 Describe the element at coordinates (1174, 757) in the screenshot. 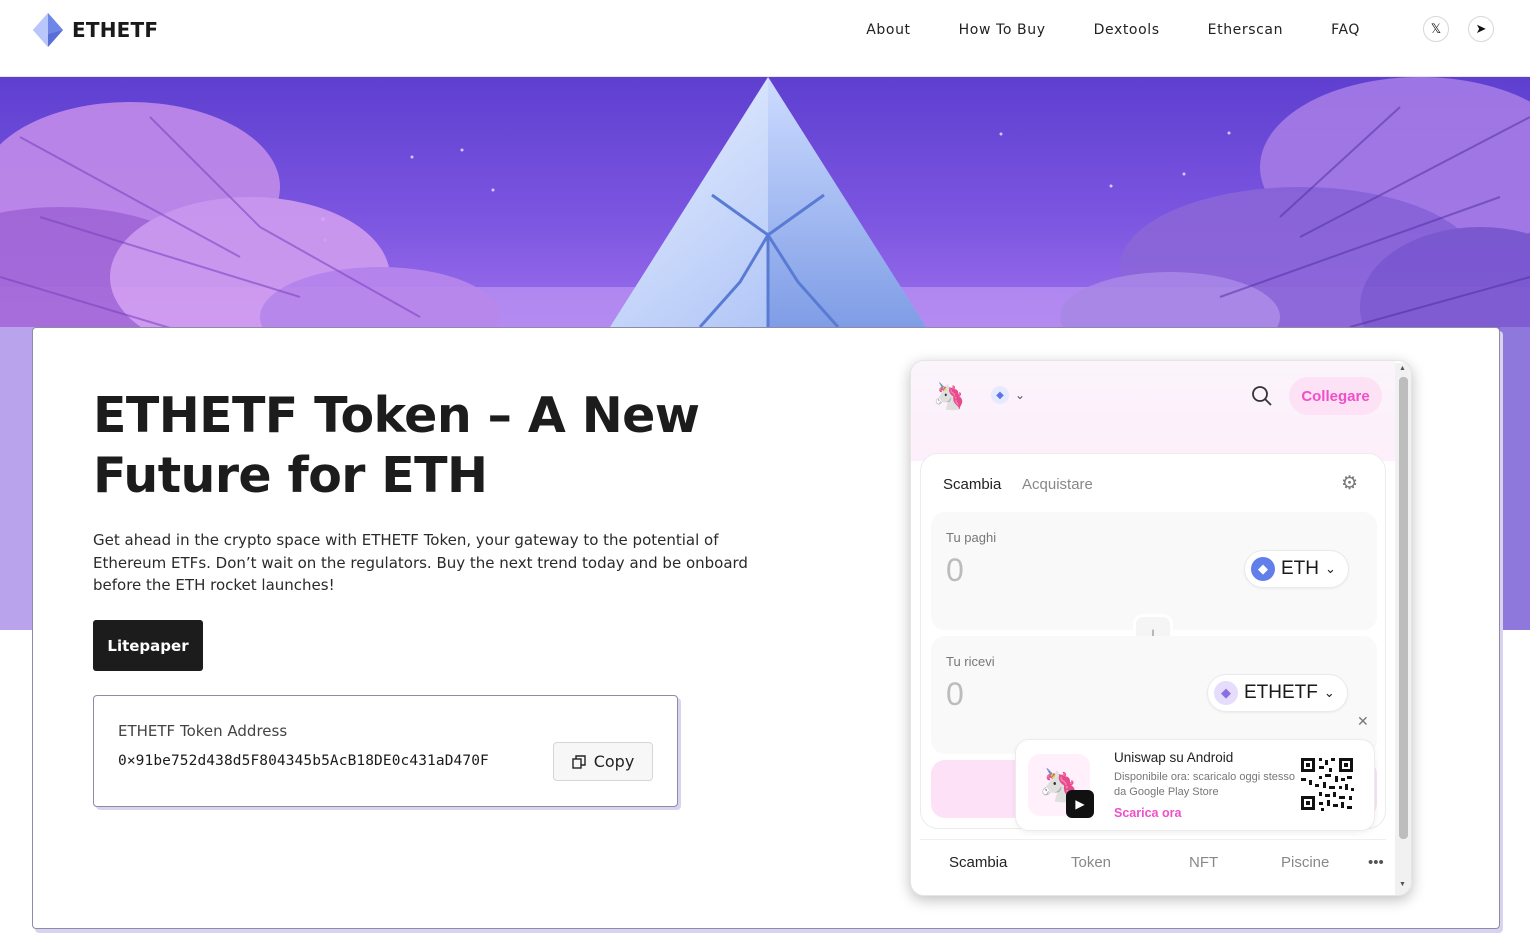

I see `promo-title: Uniswap su Android` at that location.